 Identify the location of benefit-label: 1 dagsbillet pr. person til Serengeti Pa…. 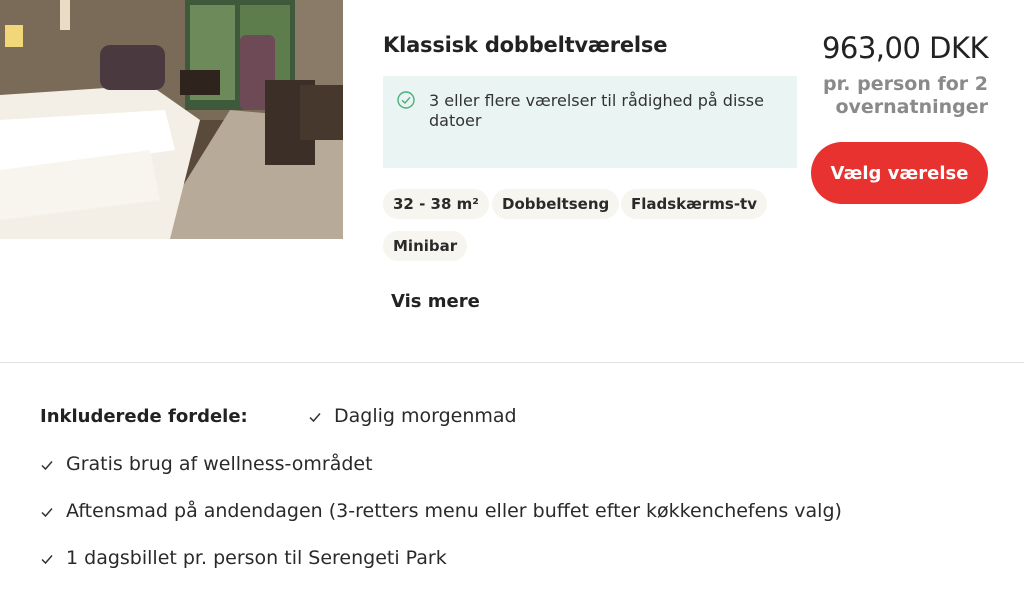
(256, 558).